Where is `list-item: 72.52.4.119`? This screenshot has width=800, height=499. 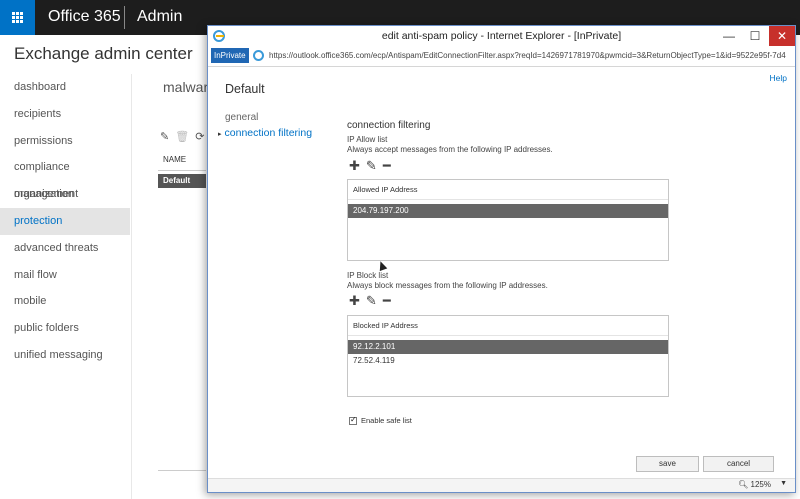
list-item: 72.52.4.119 is located at coordinates (508, 361).